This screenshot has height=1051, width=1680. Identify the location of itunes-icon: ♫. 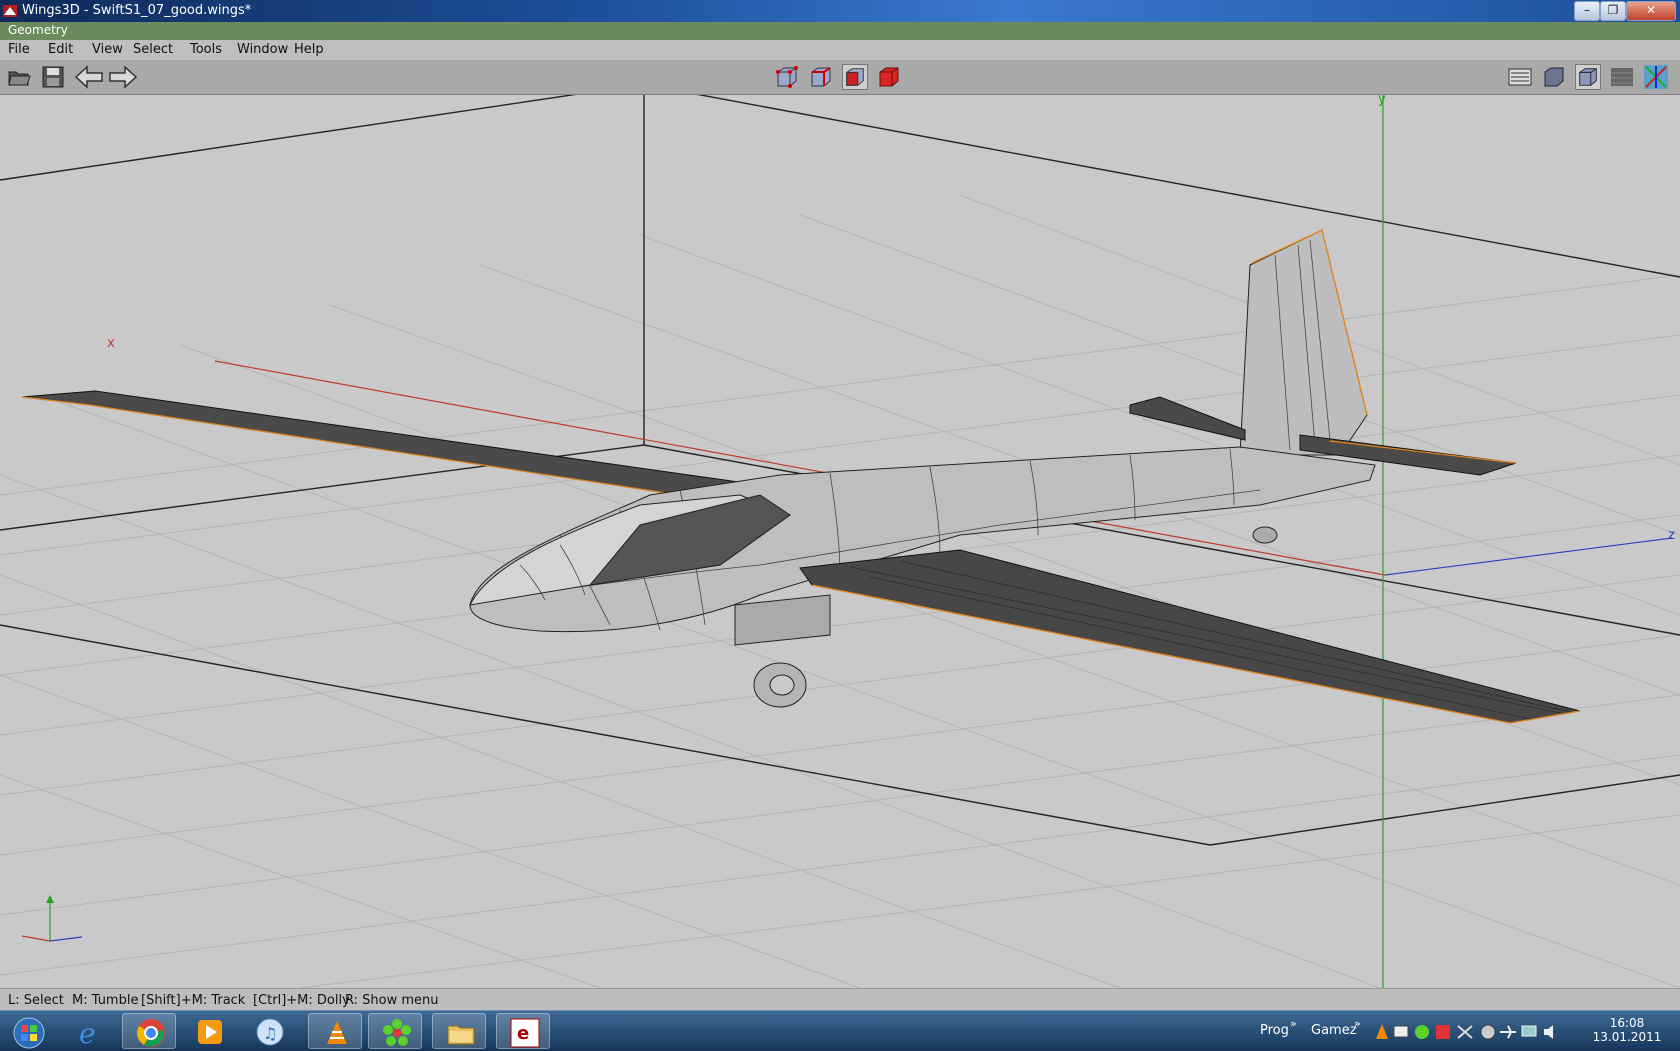
(270, 1032).